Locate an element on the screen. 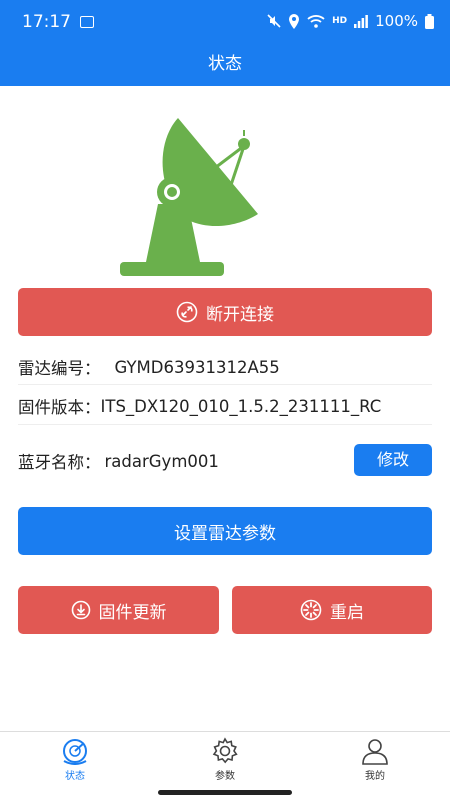  gear-icon is located at coordinates (225, 750).